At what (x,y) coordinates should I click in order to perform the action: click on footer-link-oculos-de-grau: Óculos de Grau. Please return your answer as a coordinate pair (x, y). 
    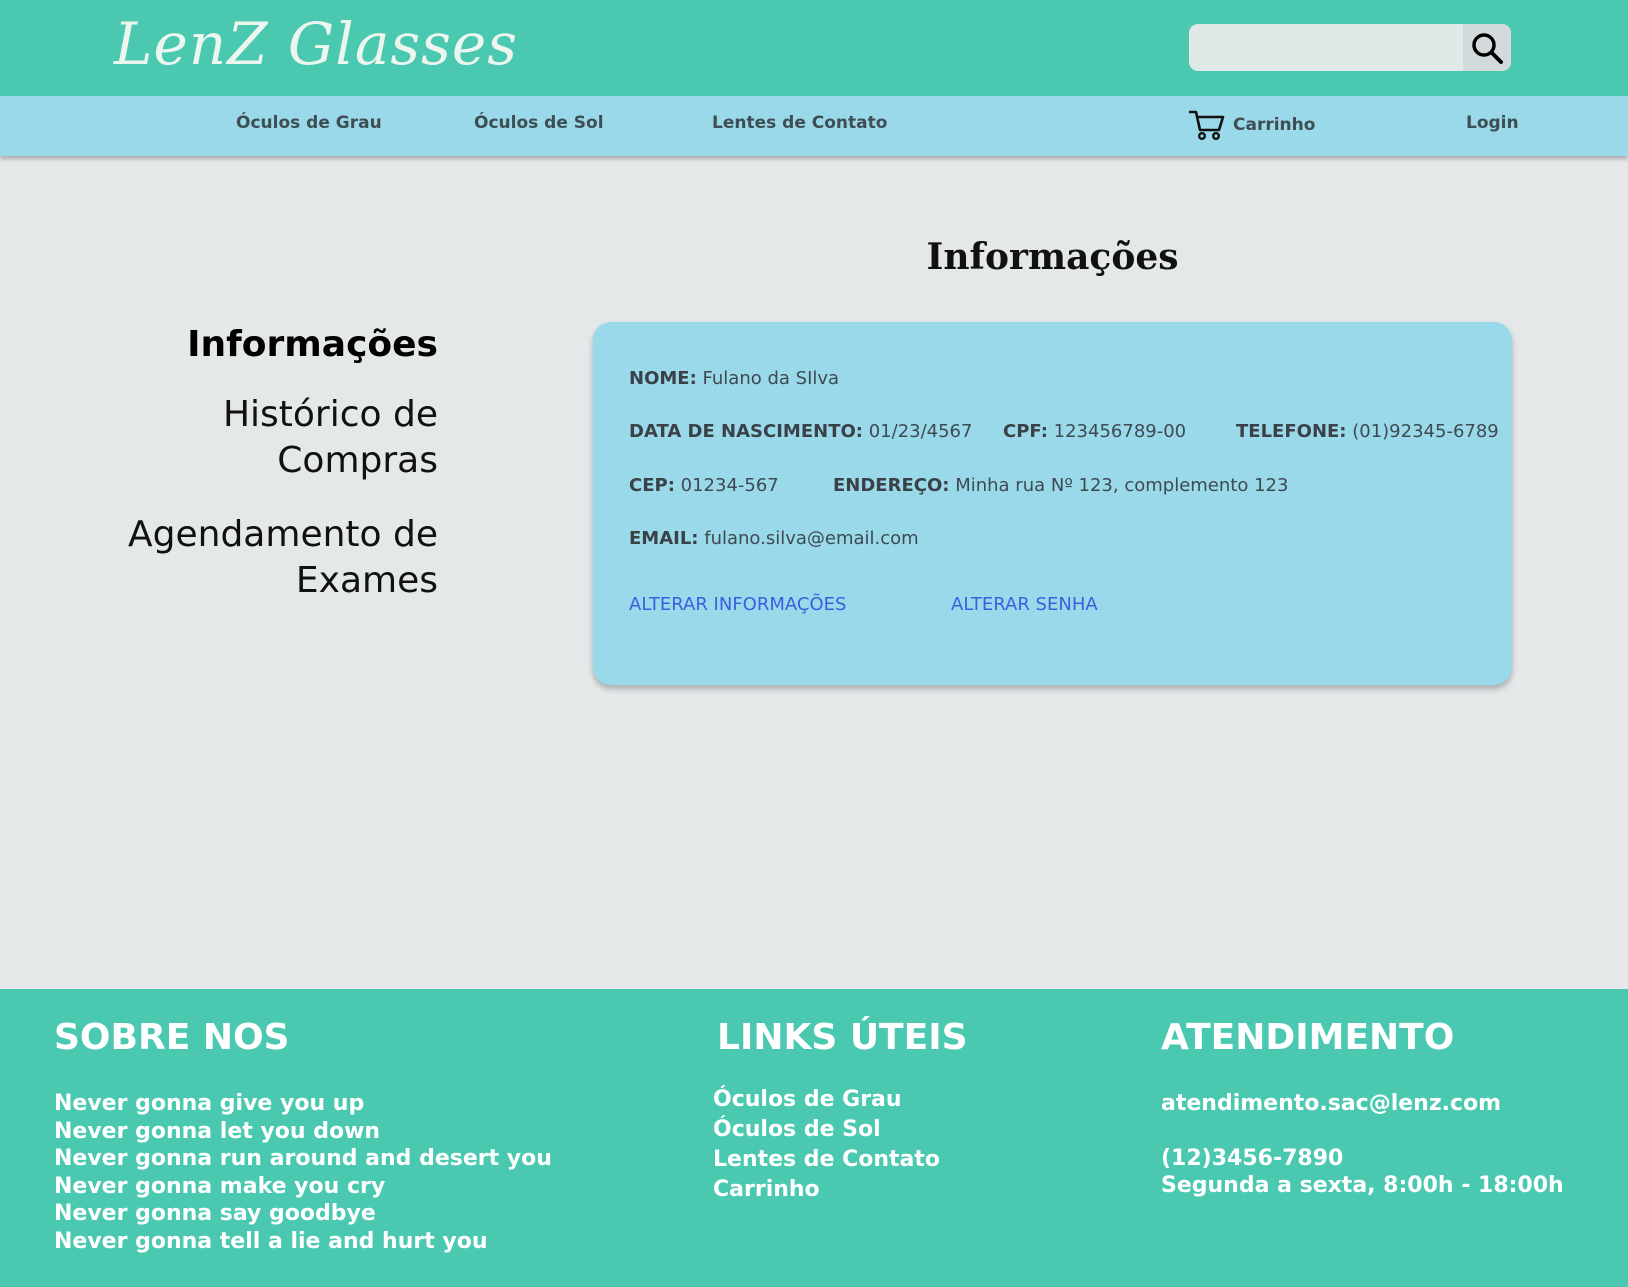
    Looking at the image, I should click on (826, 1100).